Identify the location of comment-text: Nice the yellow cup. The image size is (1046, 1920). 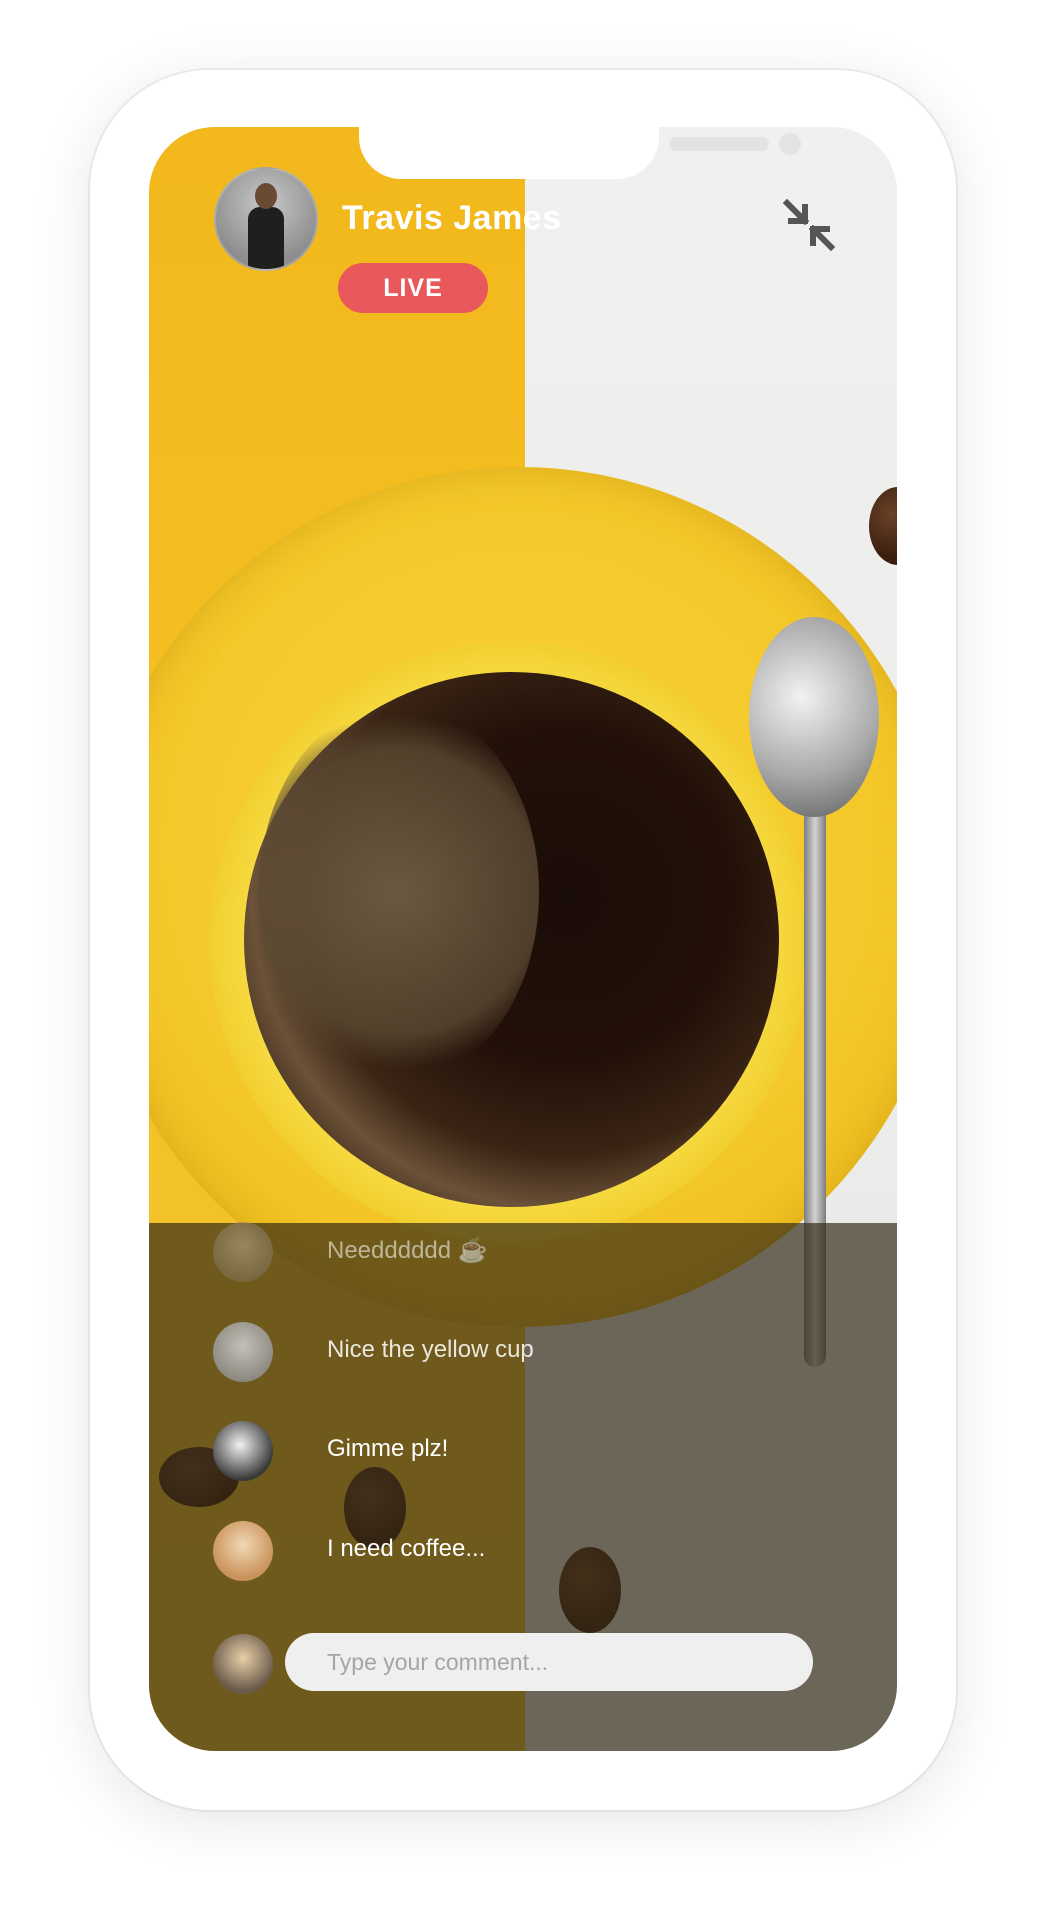
(430, 1349).